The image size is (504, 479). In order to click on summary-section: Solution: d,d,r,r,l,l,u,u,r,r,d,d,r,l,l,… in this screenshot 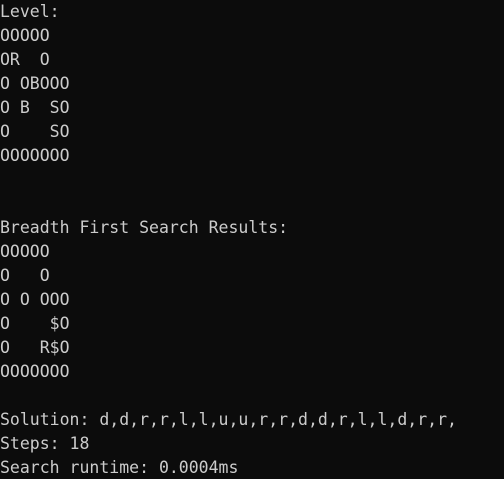, I will do `click(252, 443)`.